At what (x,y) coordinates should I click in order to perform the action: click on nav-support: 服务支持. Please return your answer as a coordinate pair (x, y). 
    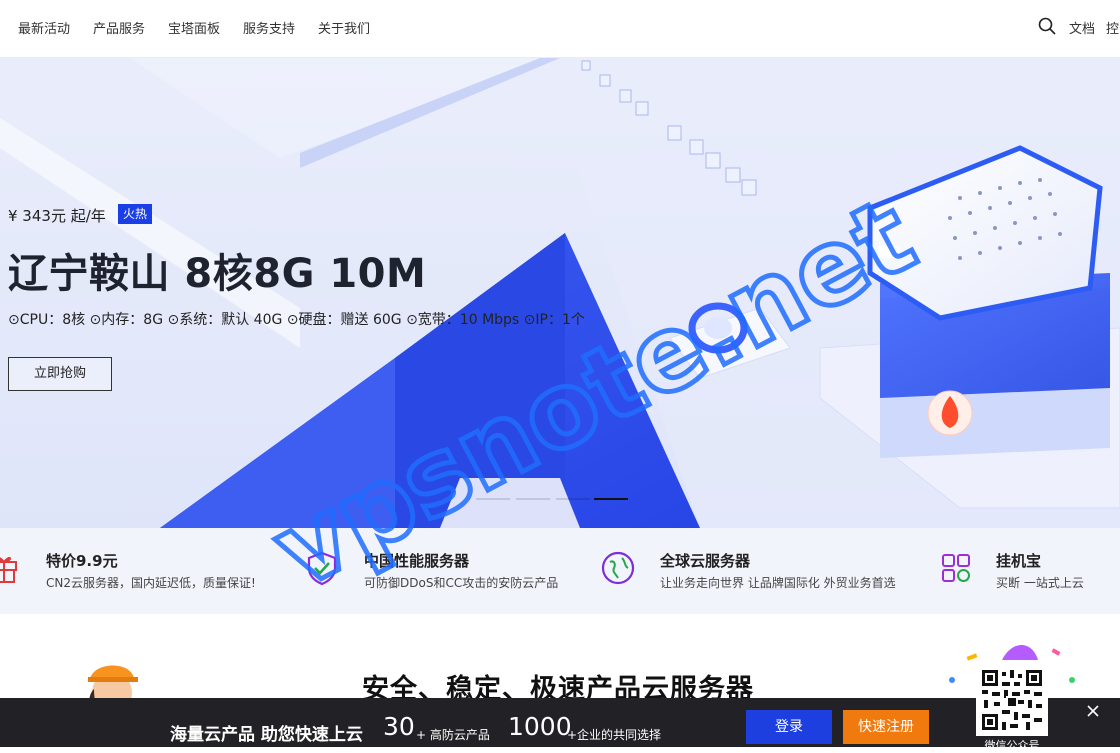
    Looking at the image, I should click on (269, 27).